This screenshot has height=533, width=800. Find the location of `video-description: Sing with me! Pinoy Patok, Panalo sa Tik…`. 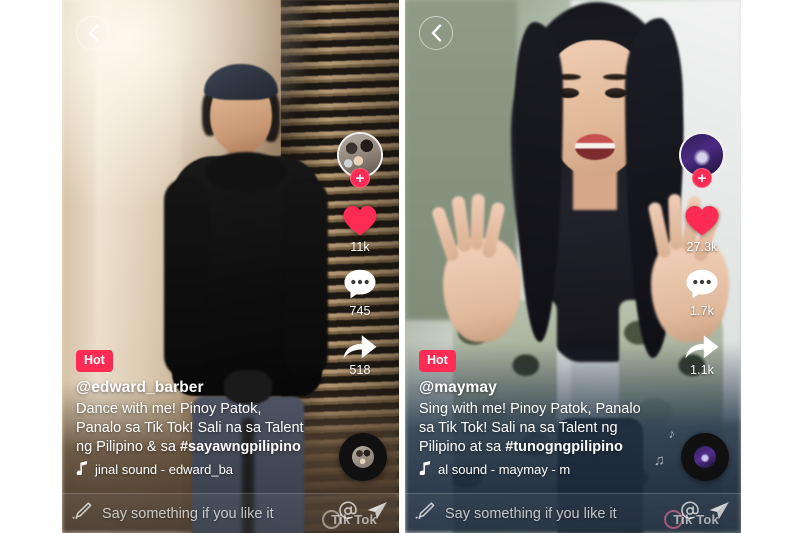

video-description: Sing with me! Pinoy Patok, Panalo sa Tik… is located at coordinates (533, 428).